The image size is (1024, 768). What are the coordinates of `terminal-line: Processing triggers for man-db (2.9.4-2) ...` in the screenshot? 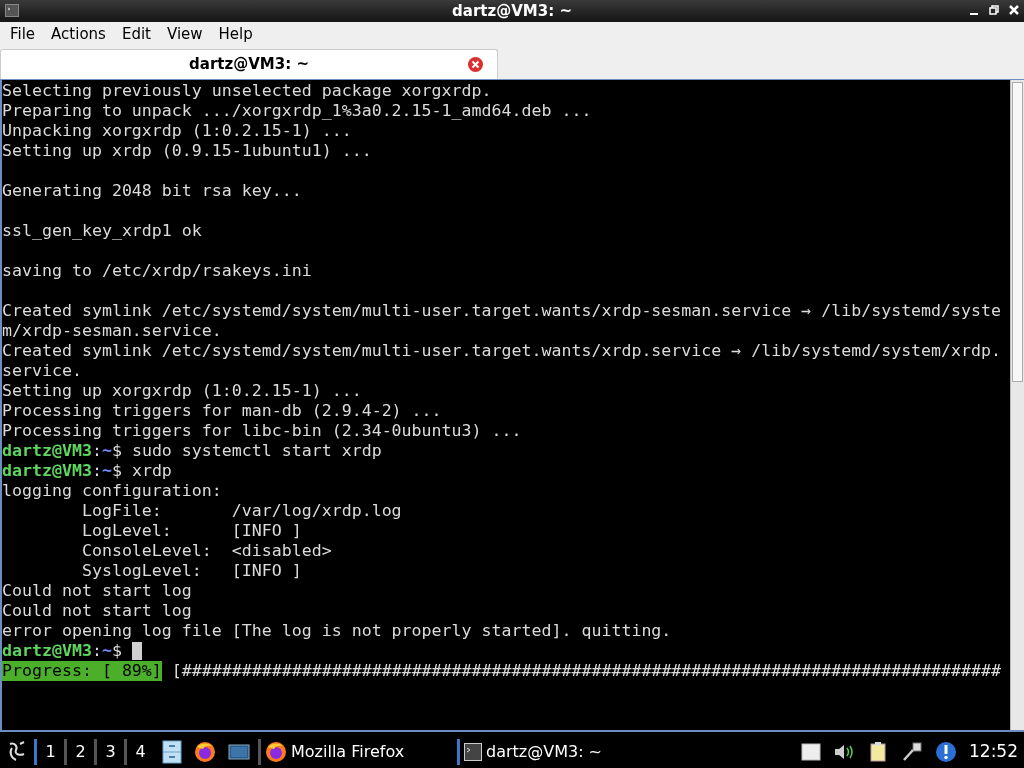 It's located at (222, 411).